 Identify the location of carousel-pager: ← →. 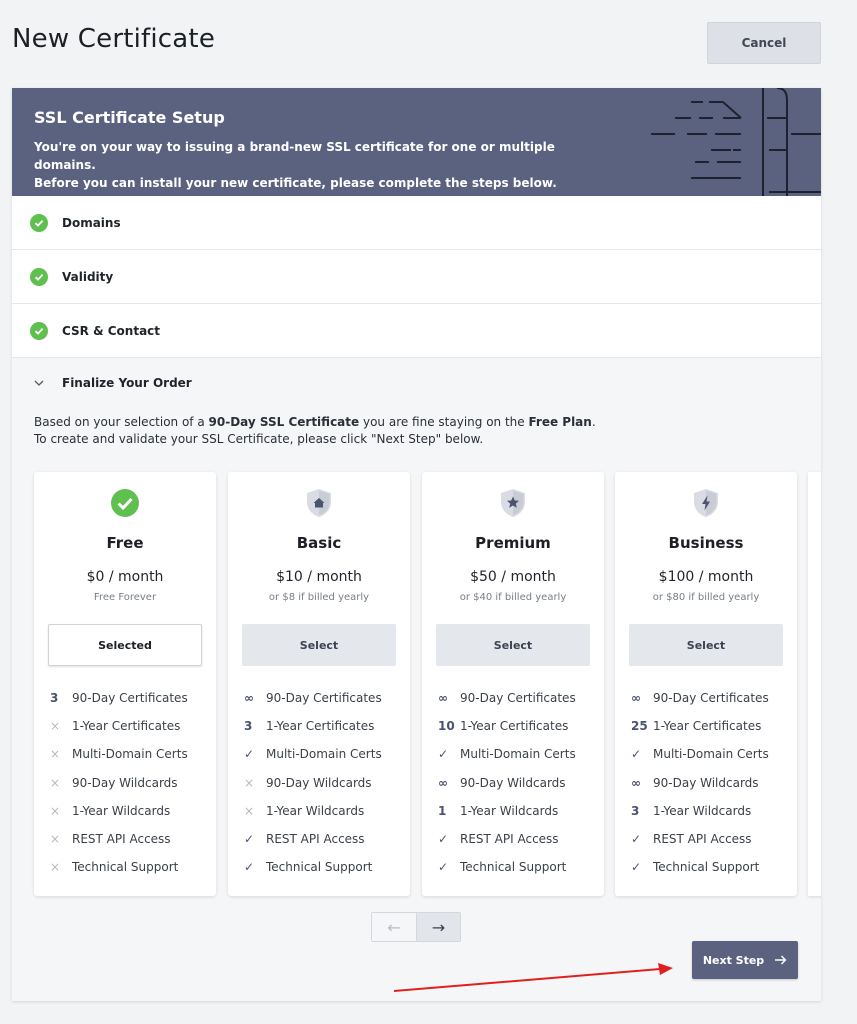
(416, 927).